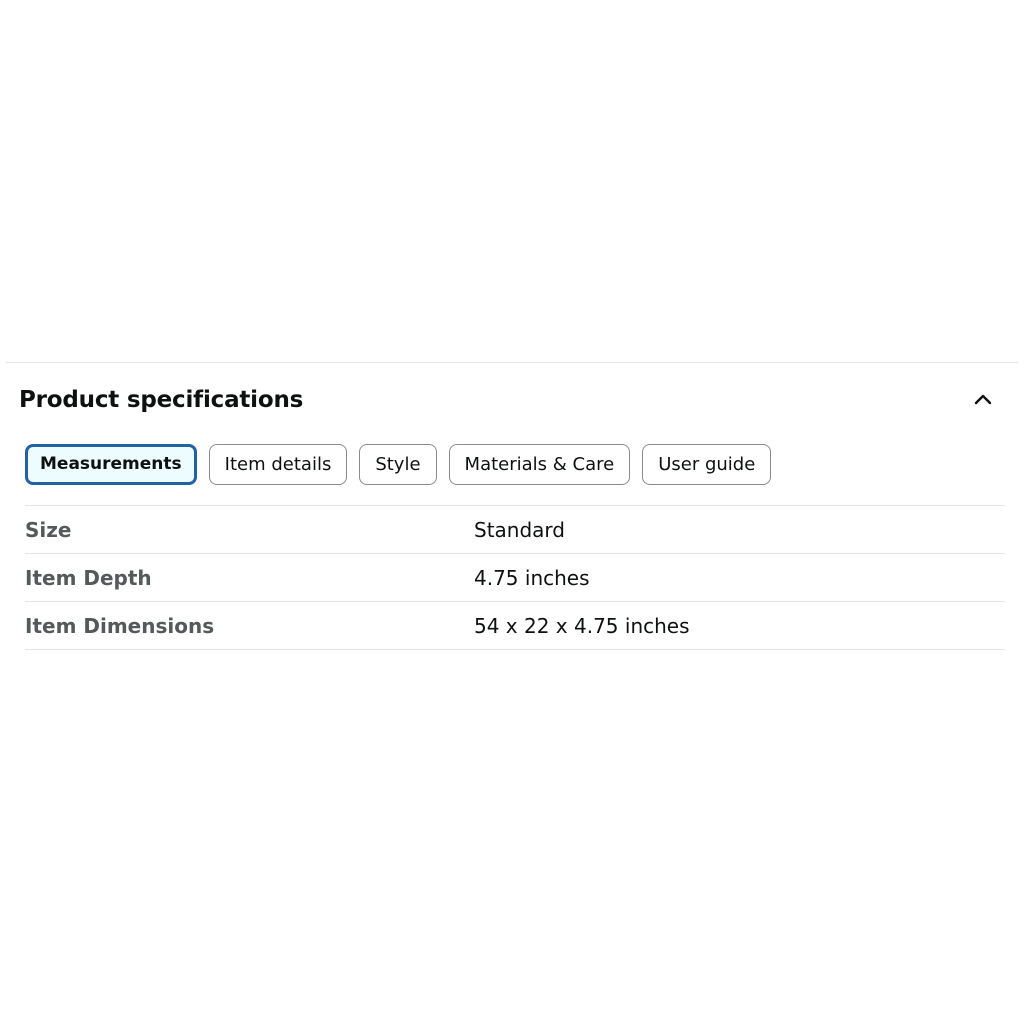 This screenshot has width=1024, height=1024. I want to click on spec-value: 4.75 inches, so click(532, 577).